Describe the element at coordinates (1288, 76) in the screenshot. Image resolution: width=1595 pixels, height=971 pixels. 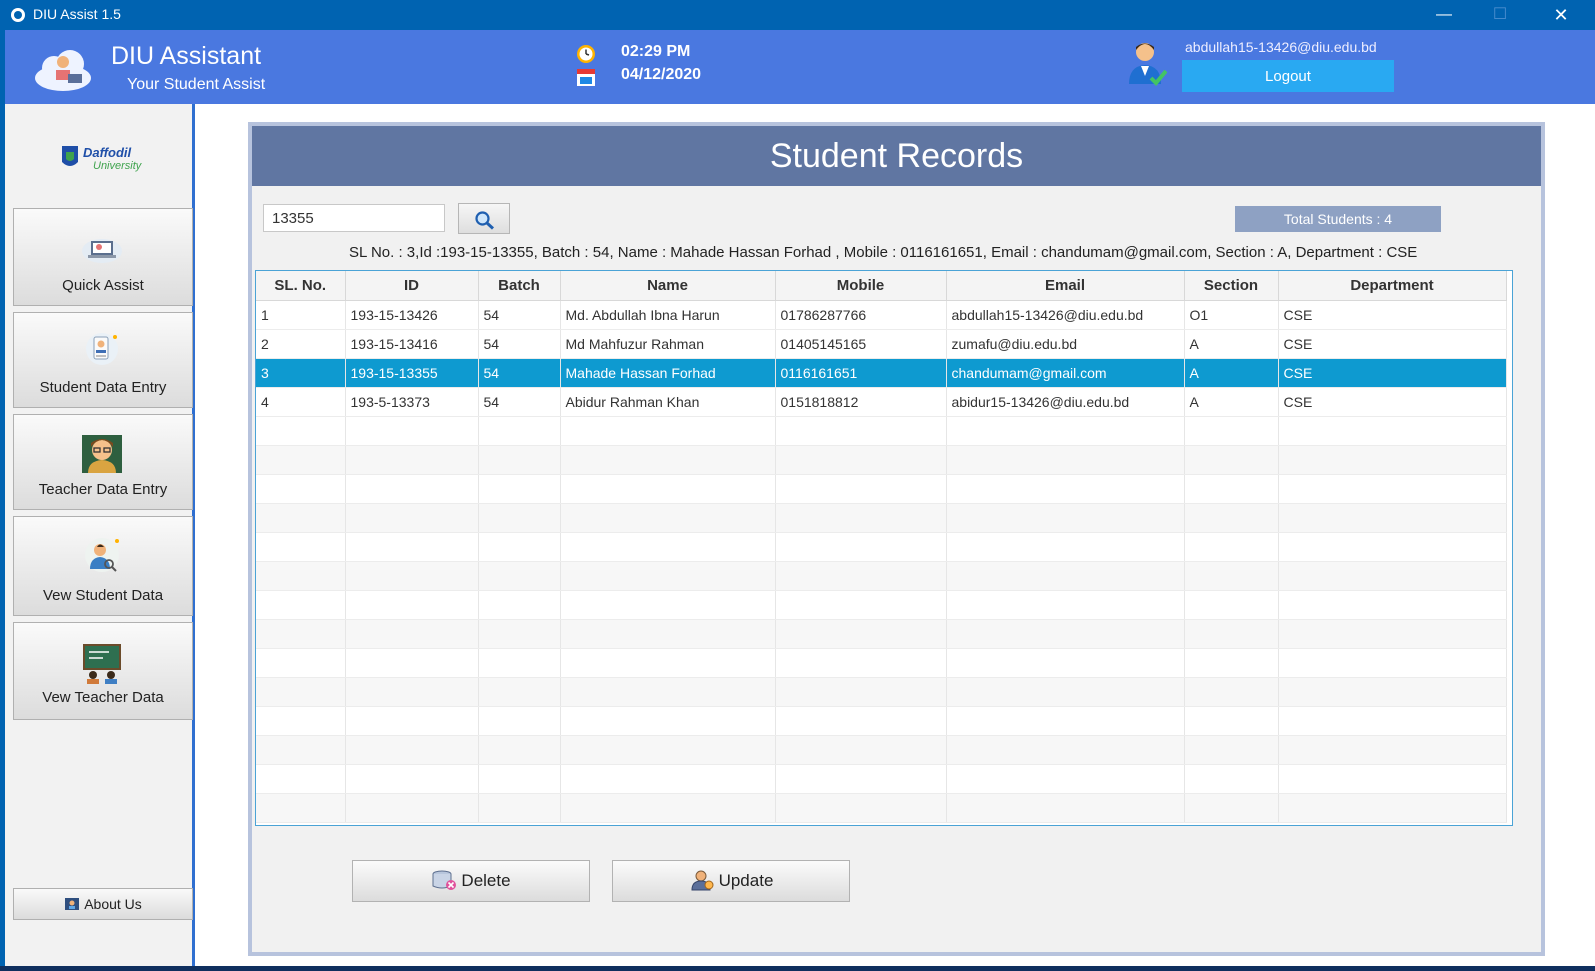
I see `logout-button: Logout` at that location.